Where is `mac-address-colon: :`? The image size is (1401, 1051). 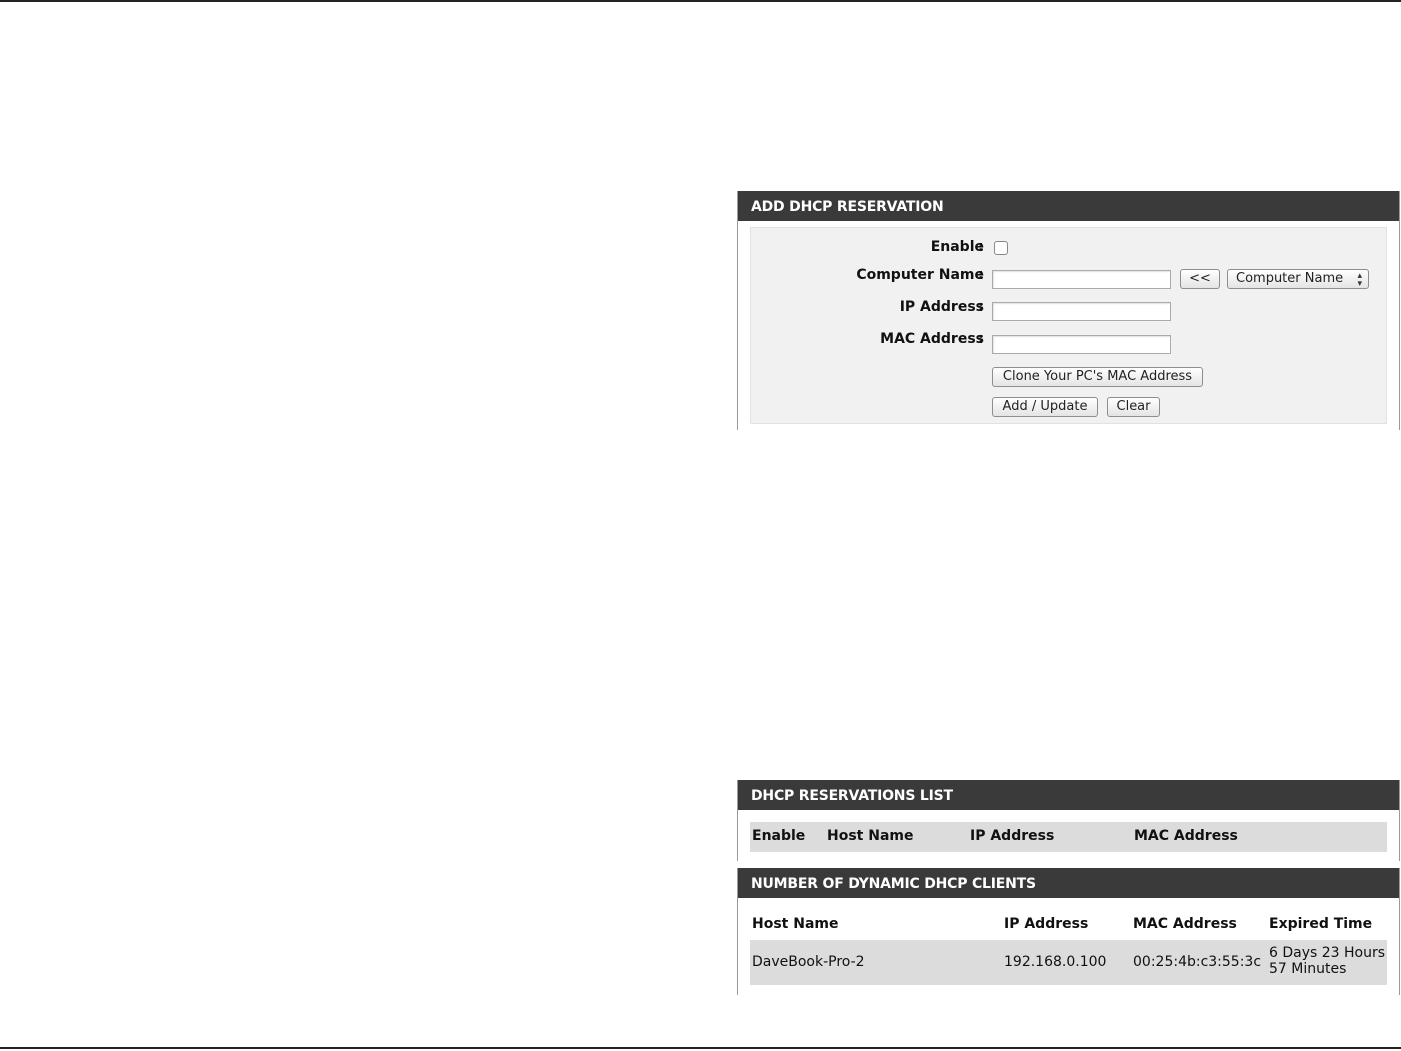
mac-address-colon: : is located at coordinates (981, 339).